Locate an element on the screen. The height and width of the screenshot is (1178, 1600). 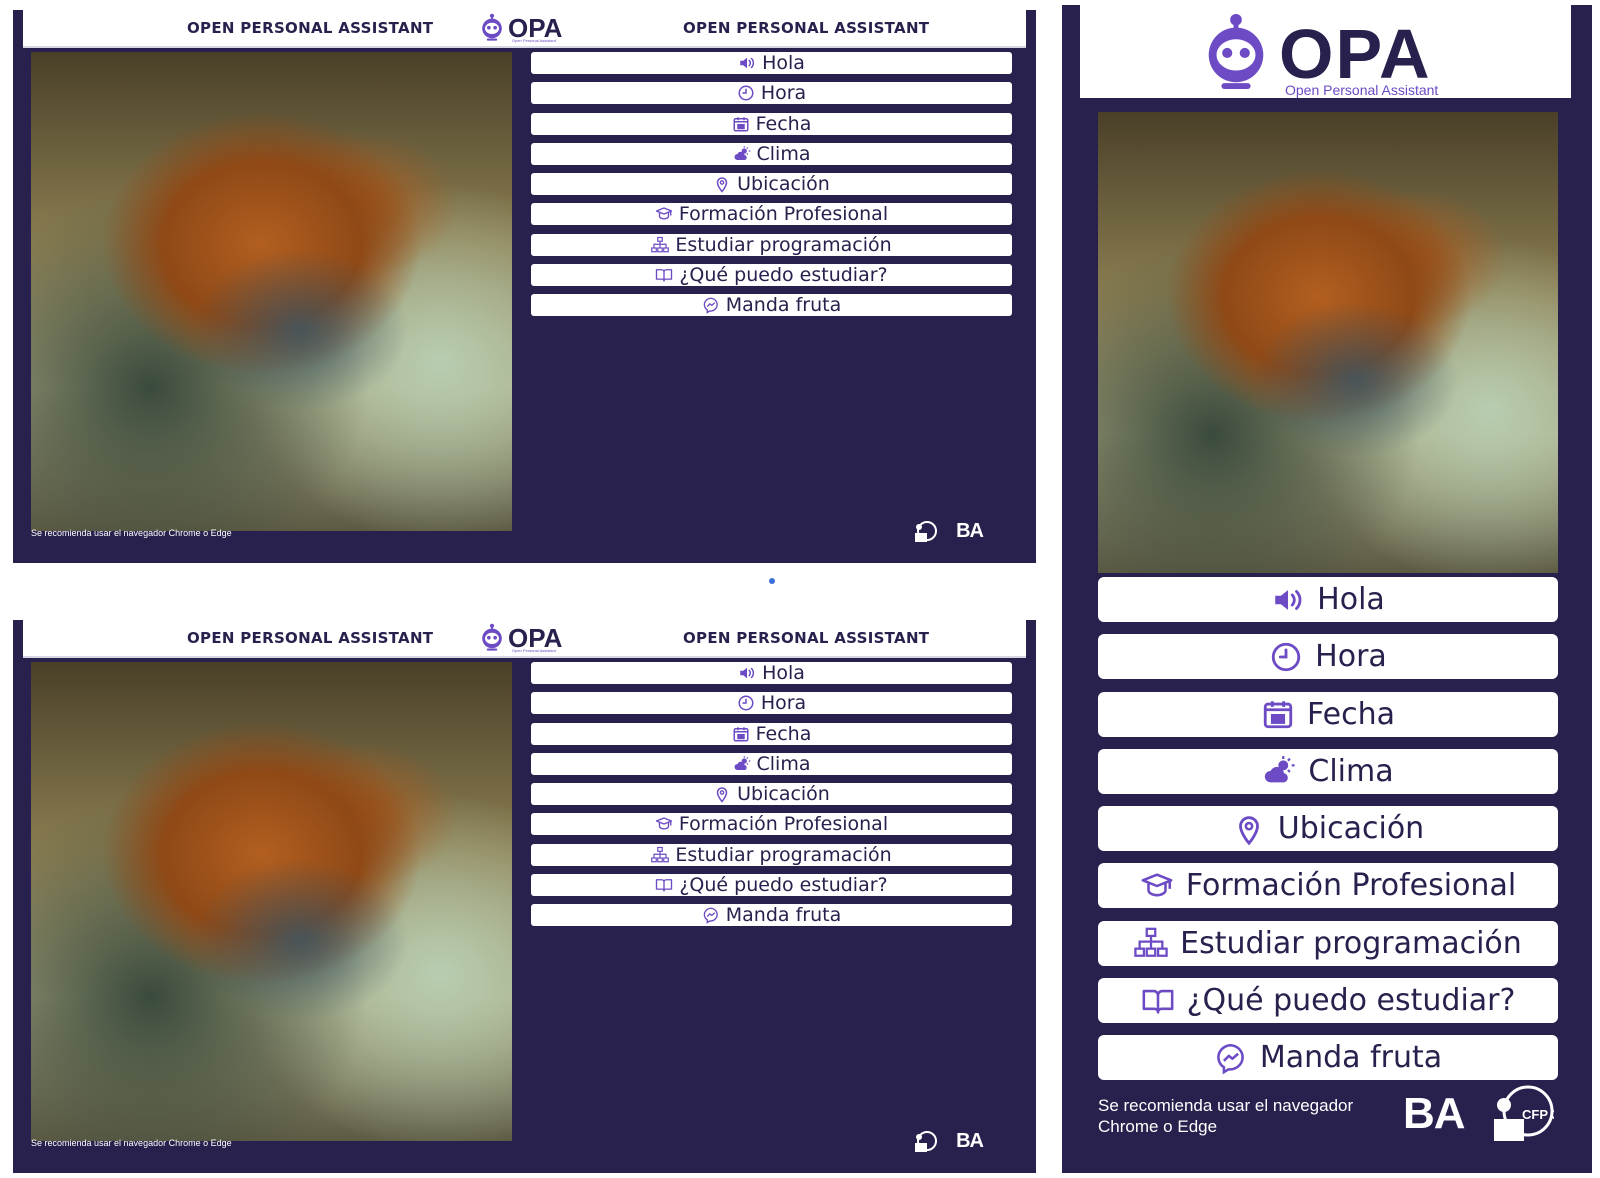
carousel-indicator-dot is located at coordinates (772, 581).